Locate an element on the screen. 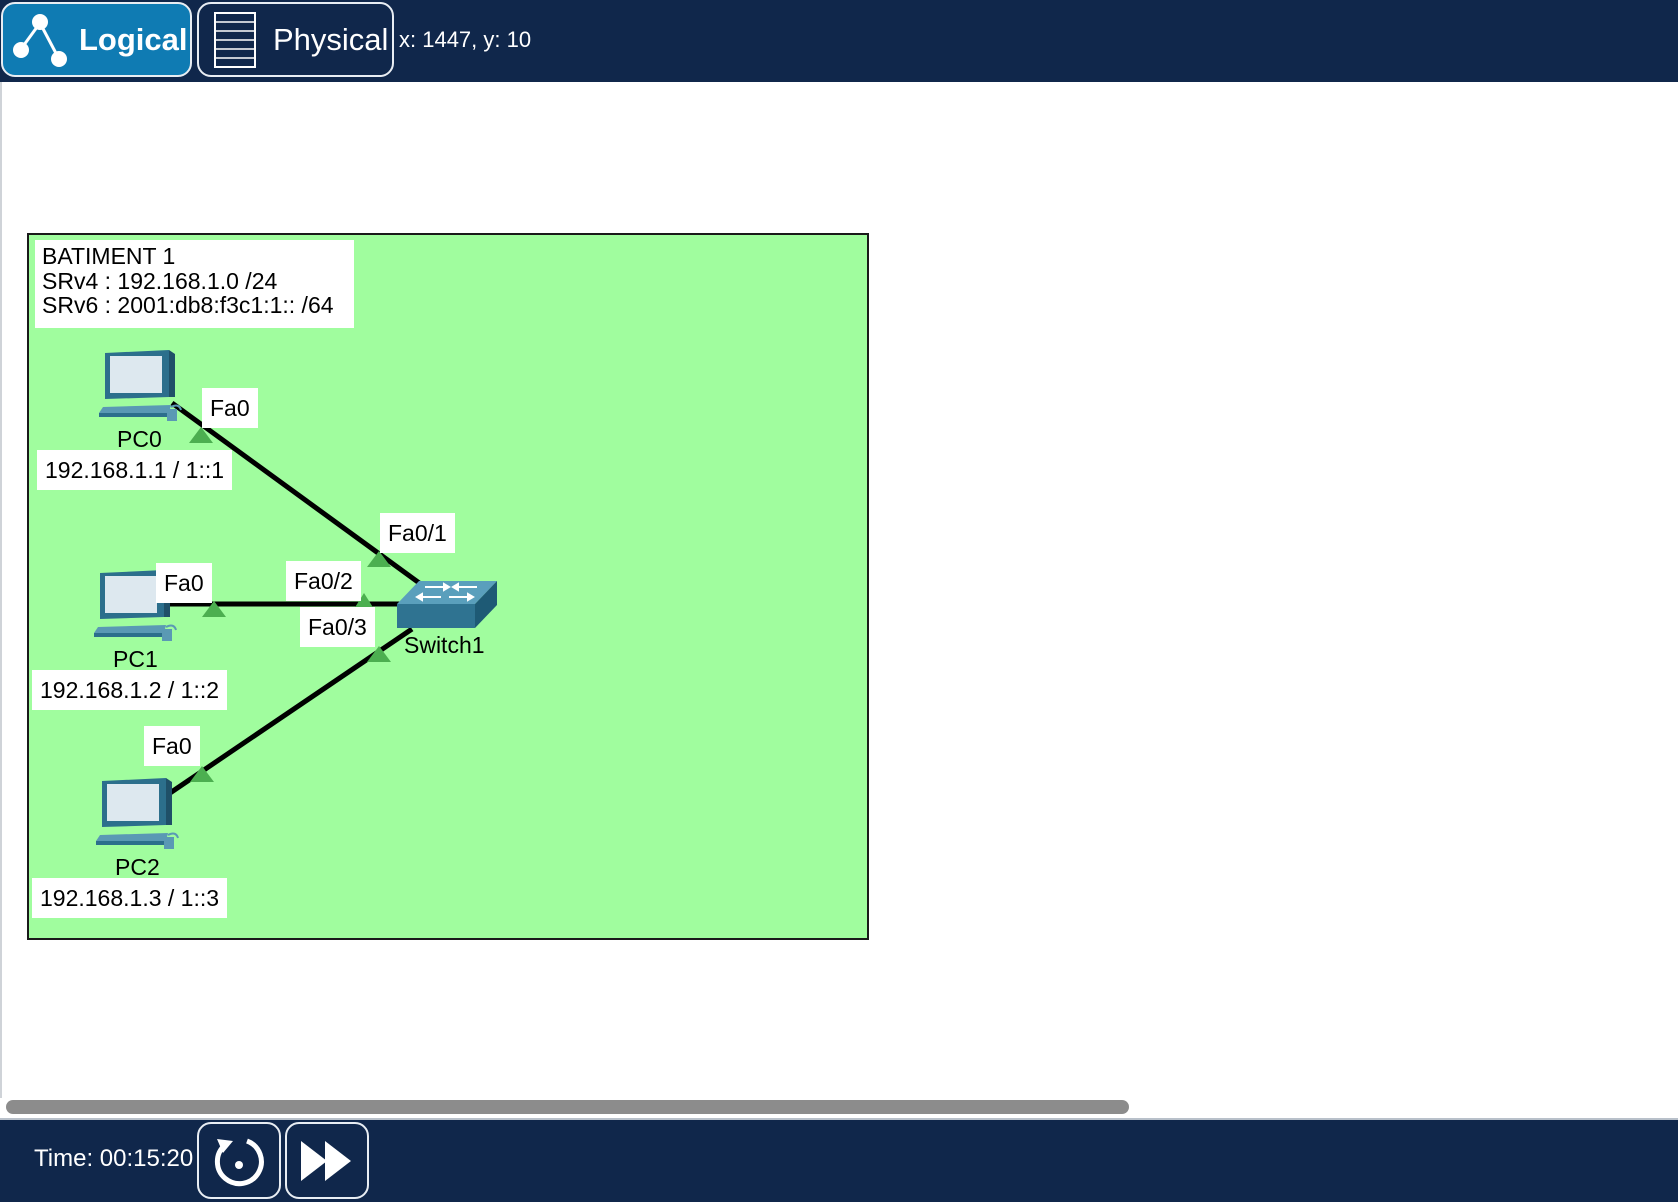 The height and width of the screenshot is (1202, 1678). reset-icon is located at coordinates (239, 1162).